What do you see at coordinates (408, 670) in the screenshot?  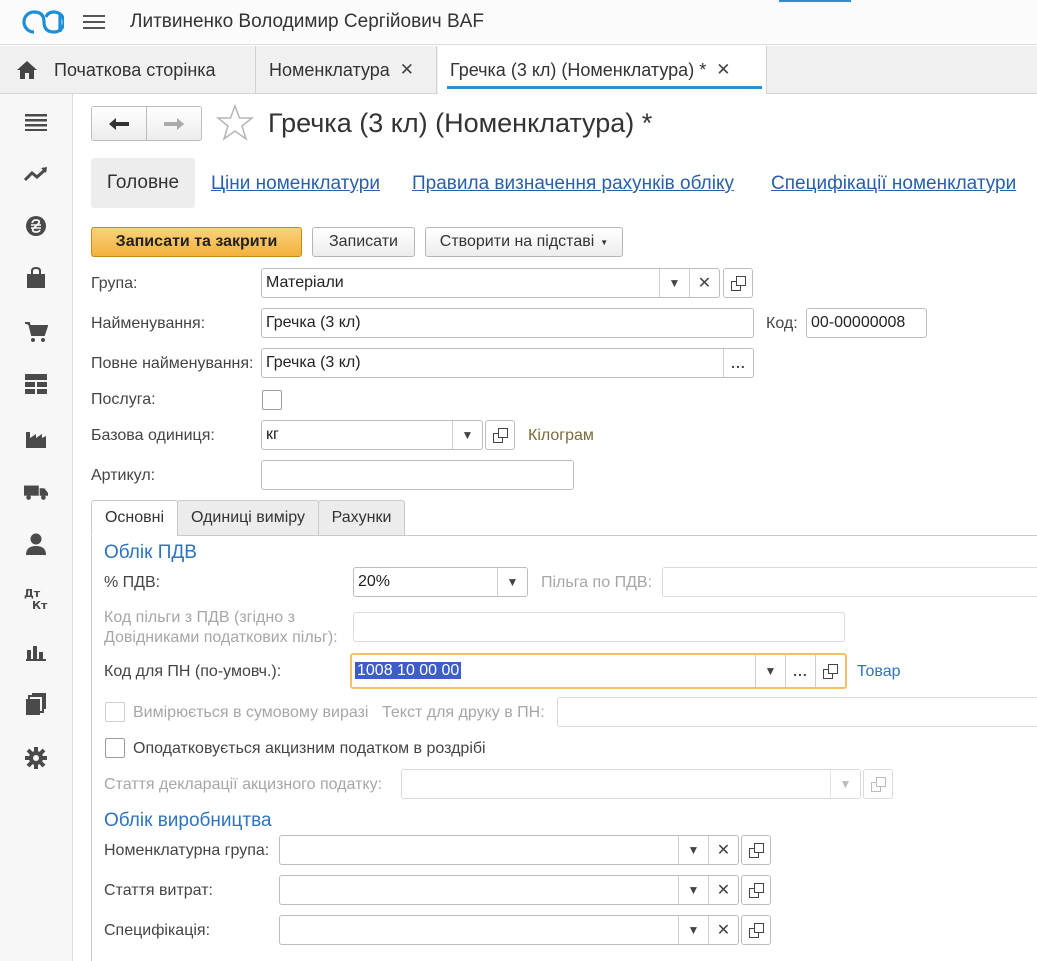 I see `pn-code-value: 1008 10 00 00` at bounding box center [408, 670].